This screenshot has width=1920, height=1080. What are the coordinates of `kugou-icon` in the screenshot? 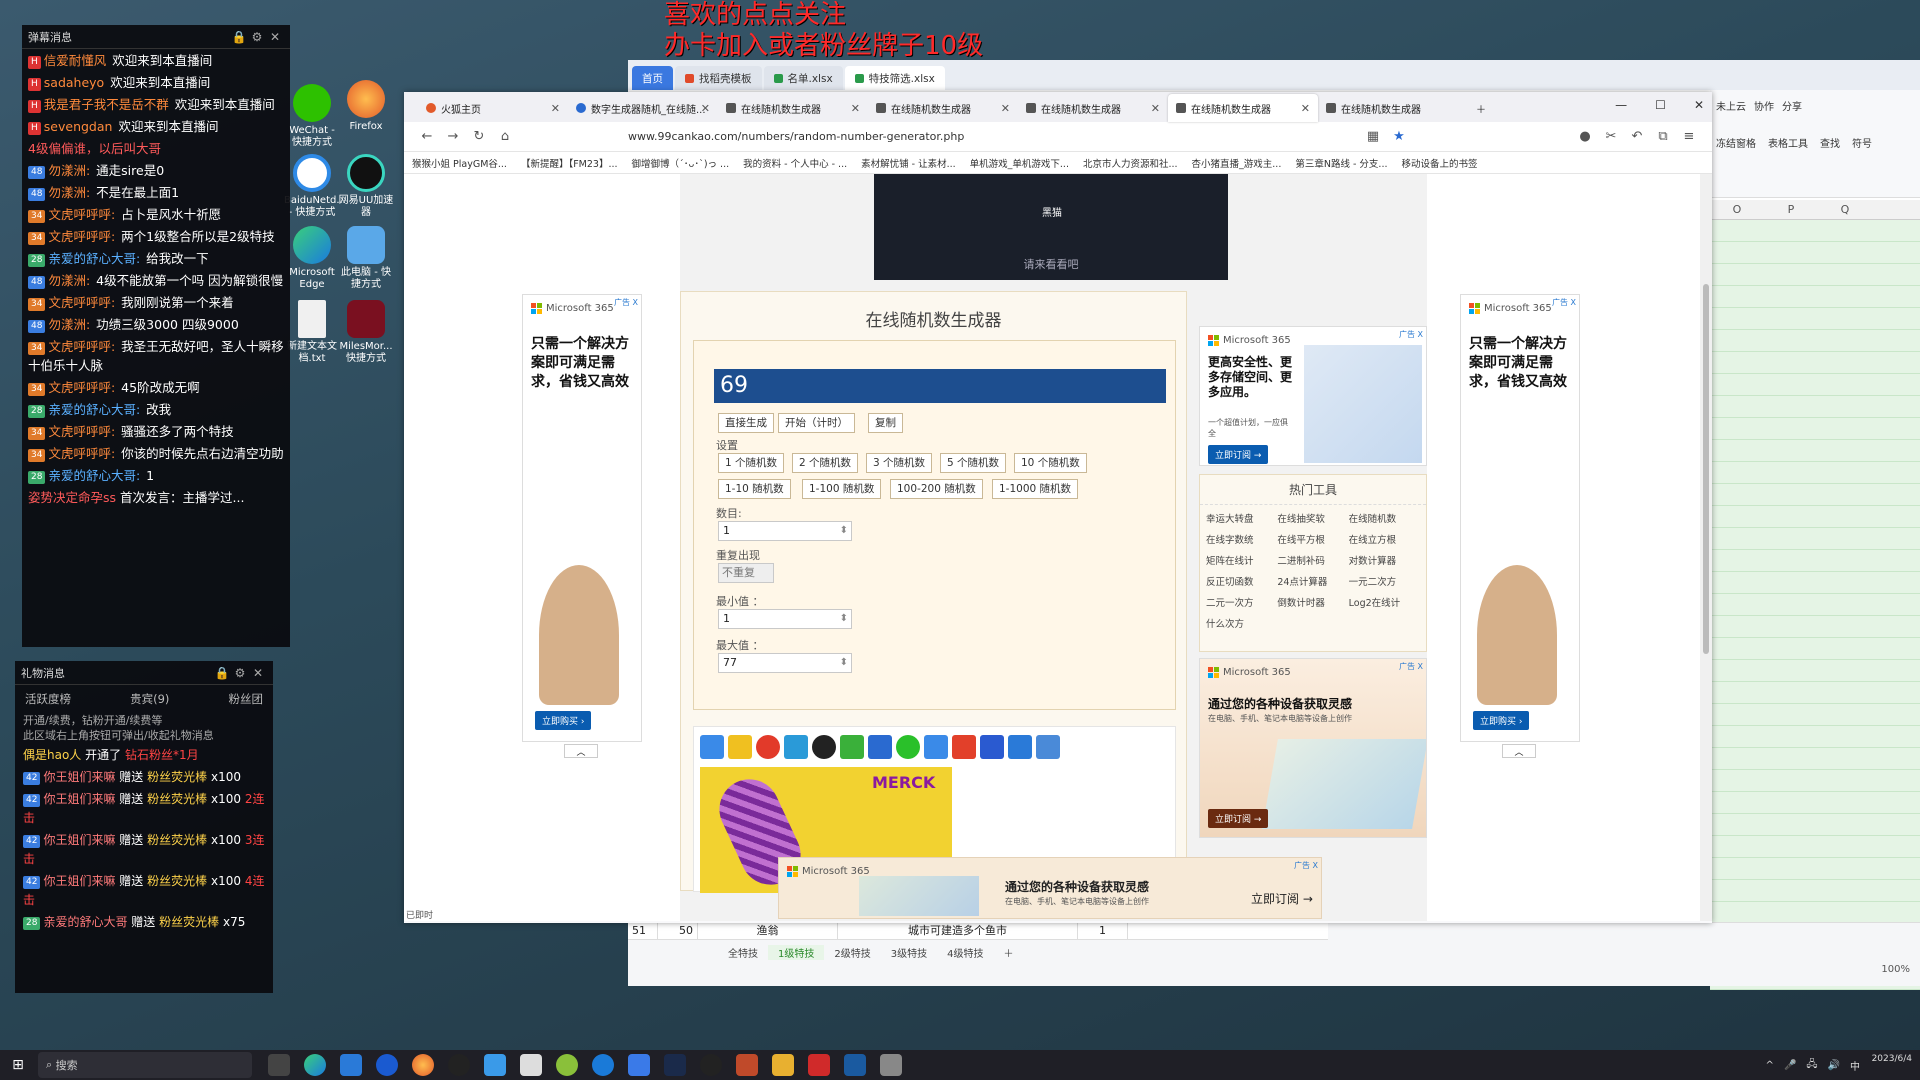 It's located at (387, 1065).